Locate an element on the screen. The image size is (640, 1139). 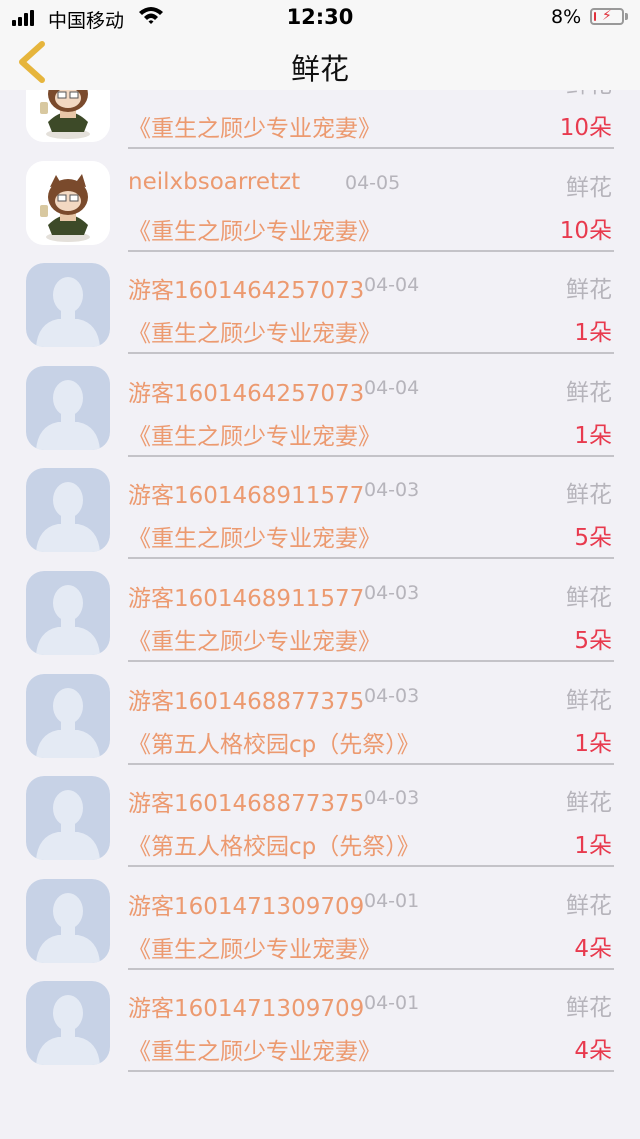
page-title: 鲜花 is located at coordinates (319, 69).